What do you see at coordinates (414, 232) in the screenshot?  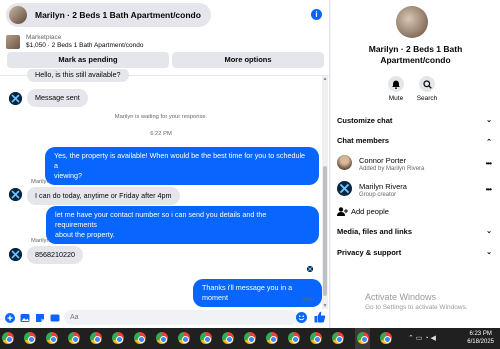 I see `media-files-section: Media, files and links ⌄` at bounding box center [414, 232].